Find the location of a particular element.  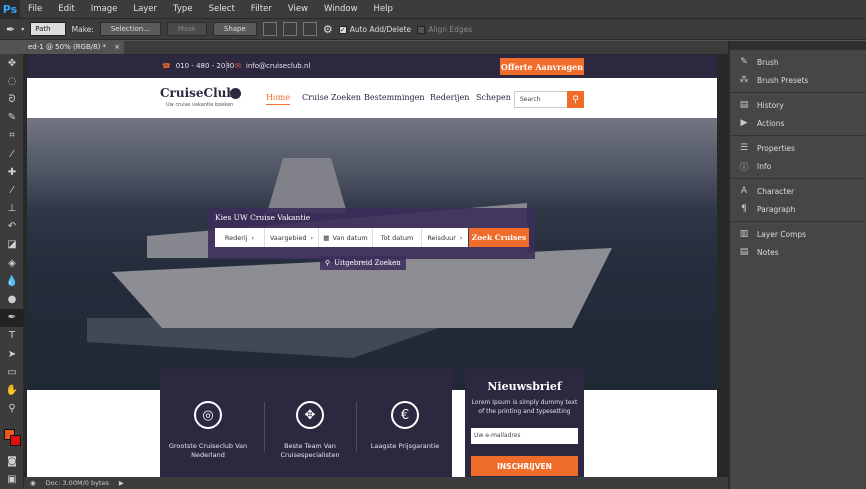

feature-label: Laagste Prijsgarantie is located at coordinates (405, 446).